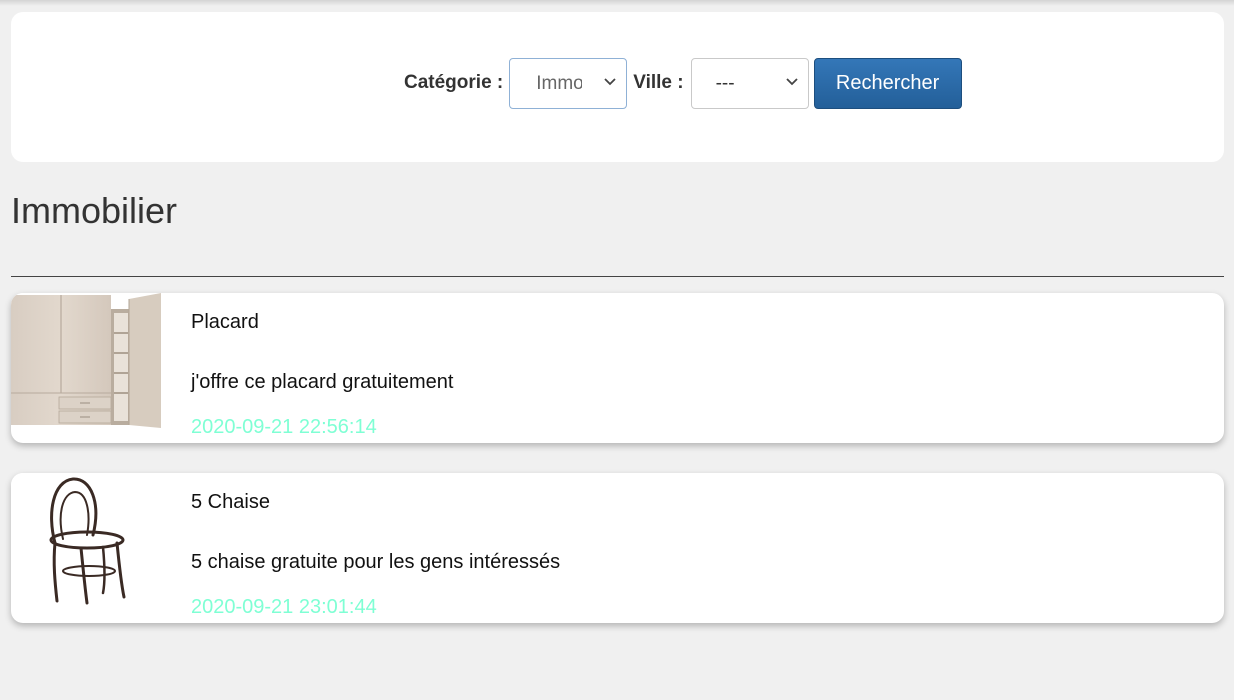  What do you see at coordinates (284, 427) in the screenshot?
I see `listing-date: 2020-09-21 22:56:14` at bounding box center [284, 427].